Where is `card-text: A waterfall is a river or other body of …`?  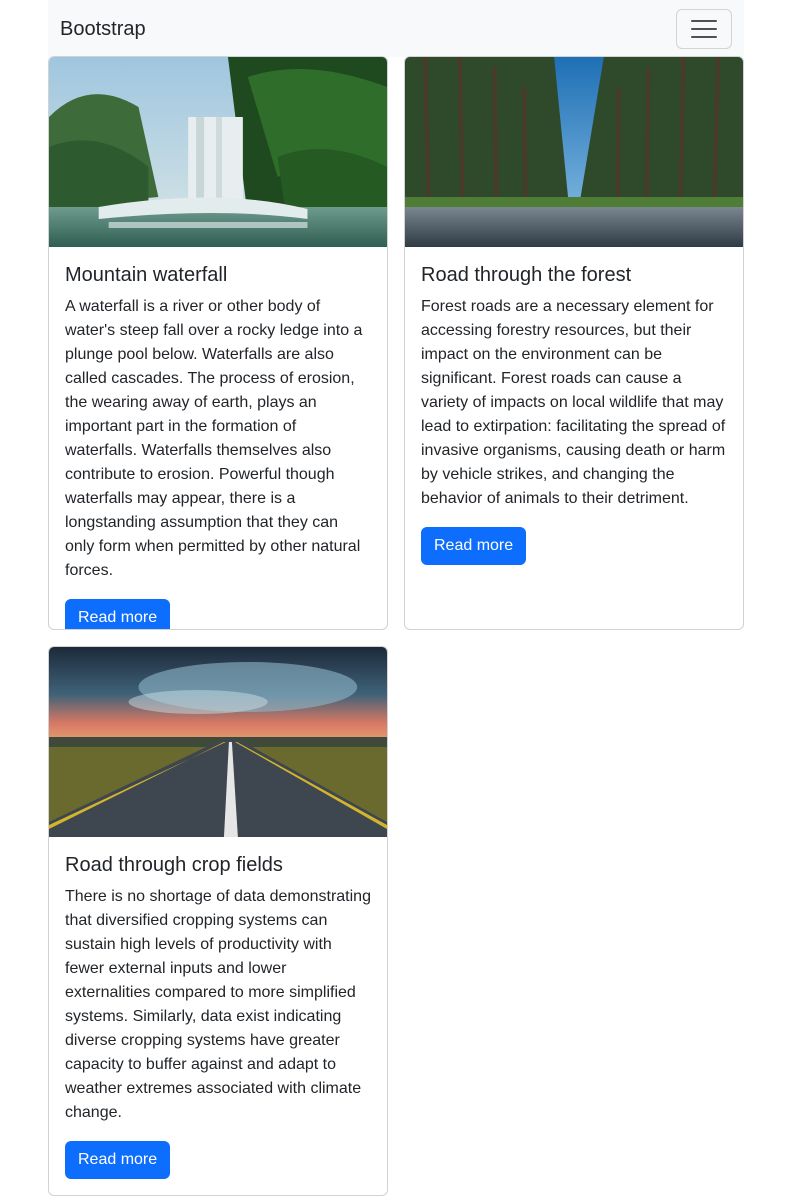 card-text: A waterfall is a river or other body of … is located at coordinates (214, 438).